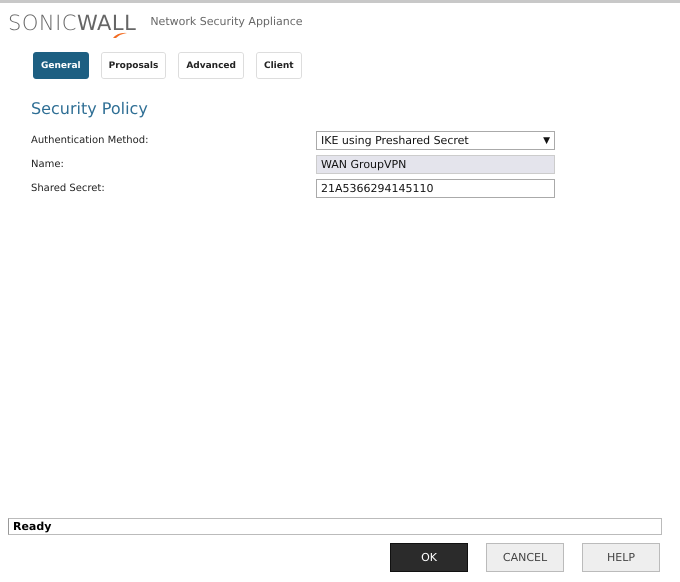  I want to click on dialog-button: HELP, so click(621, 557).